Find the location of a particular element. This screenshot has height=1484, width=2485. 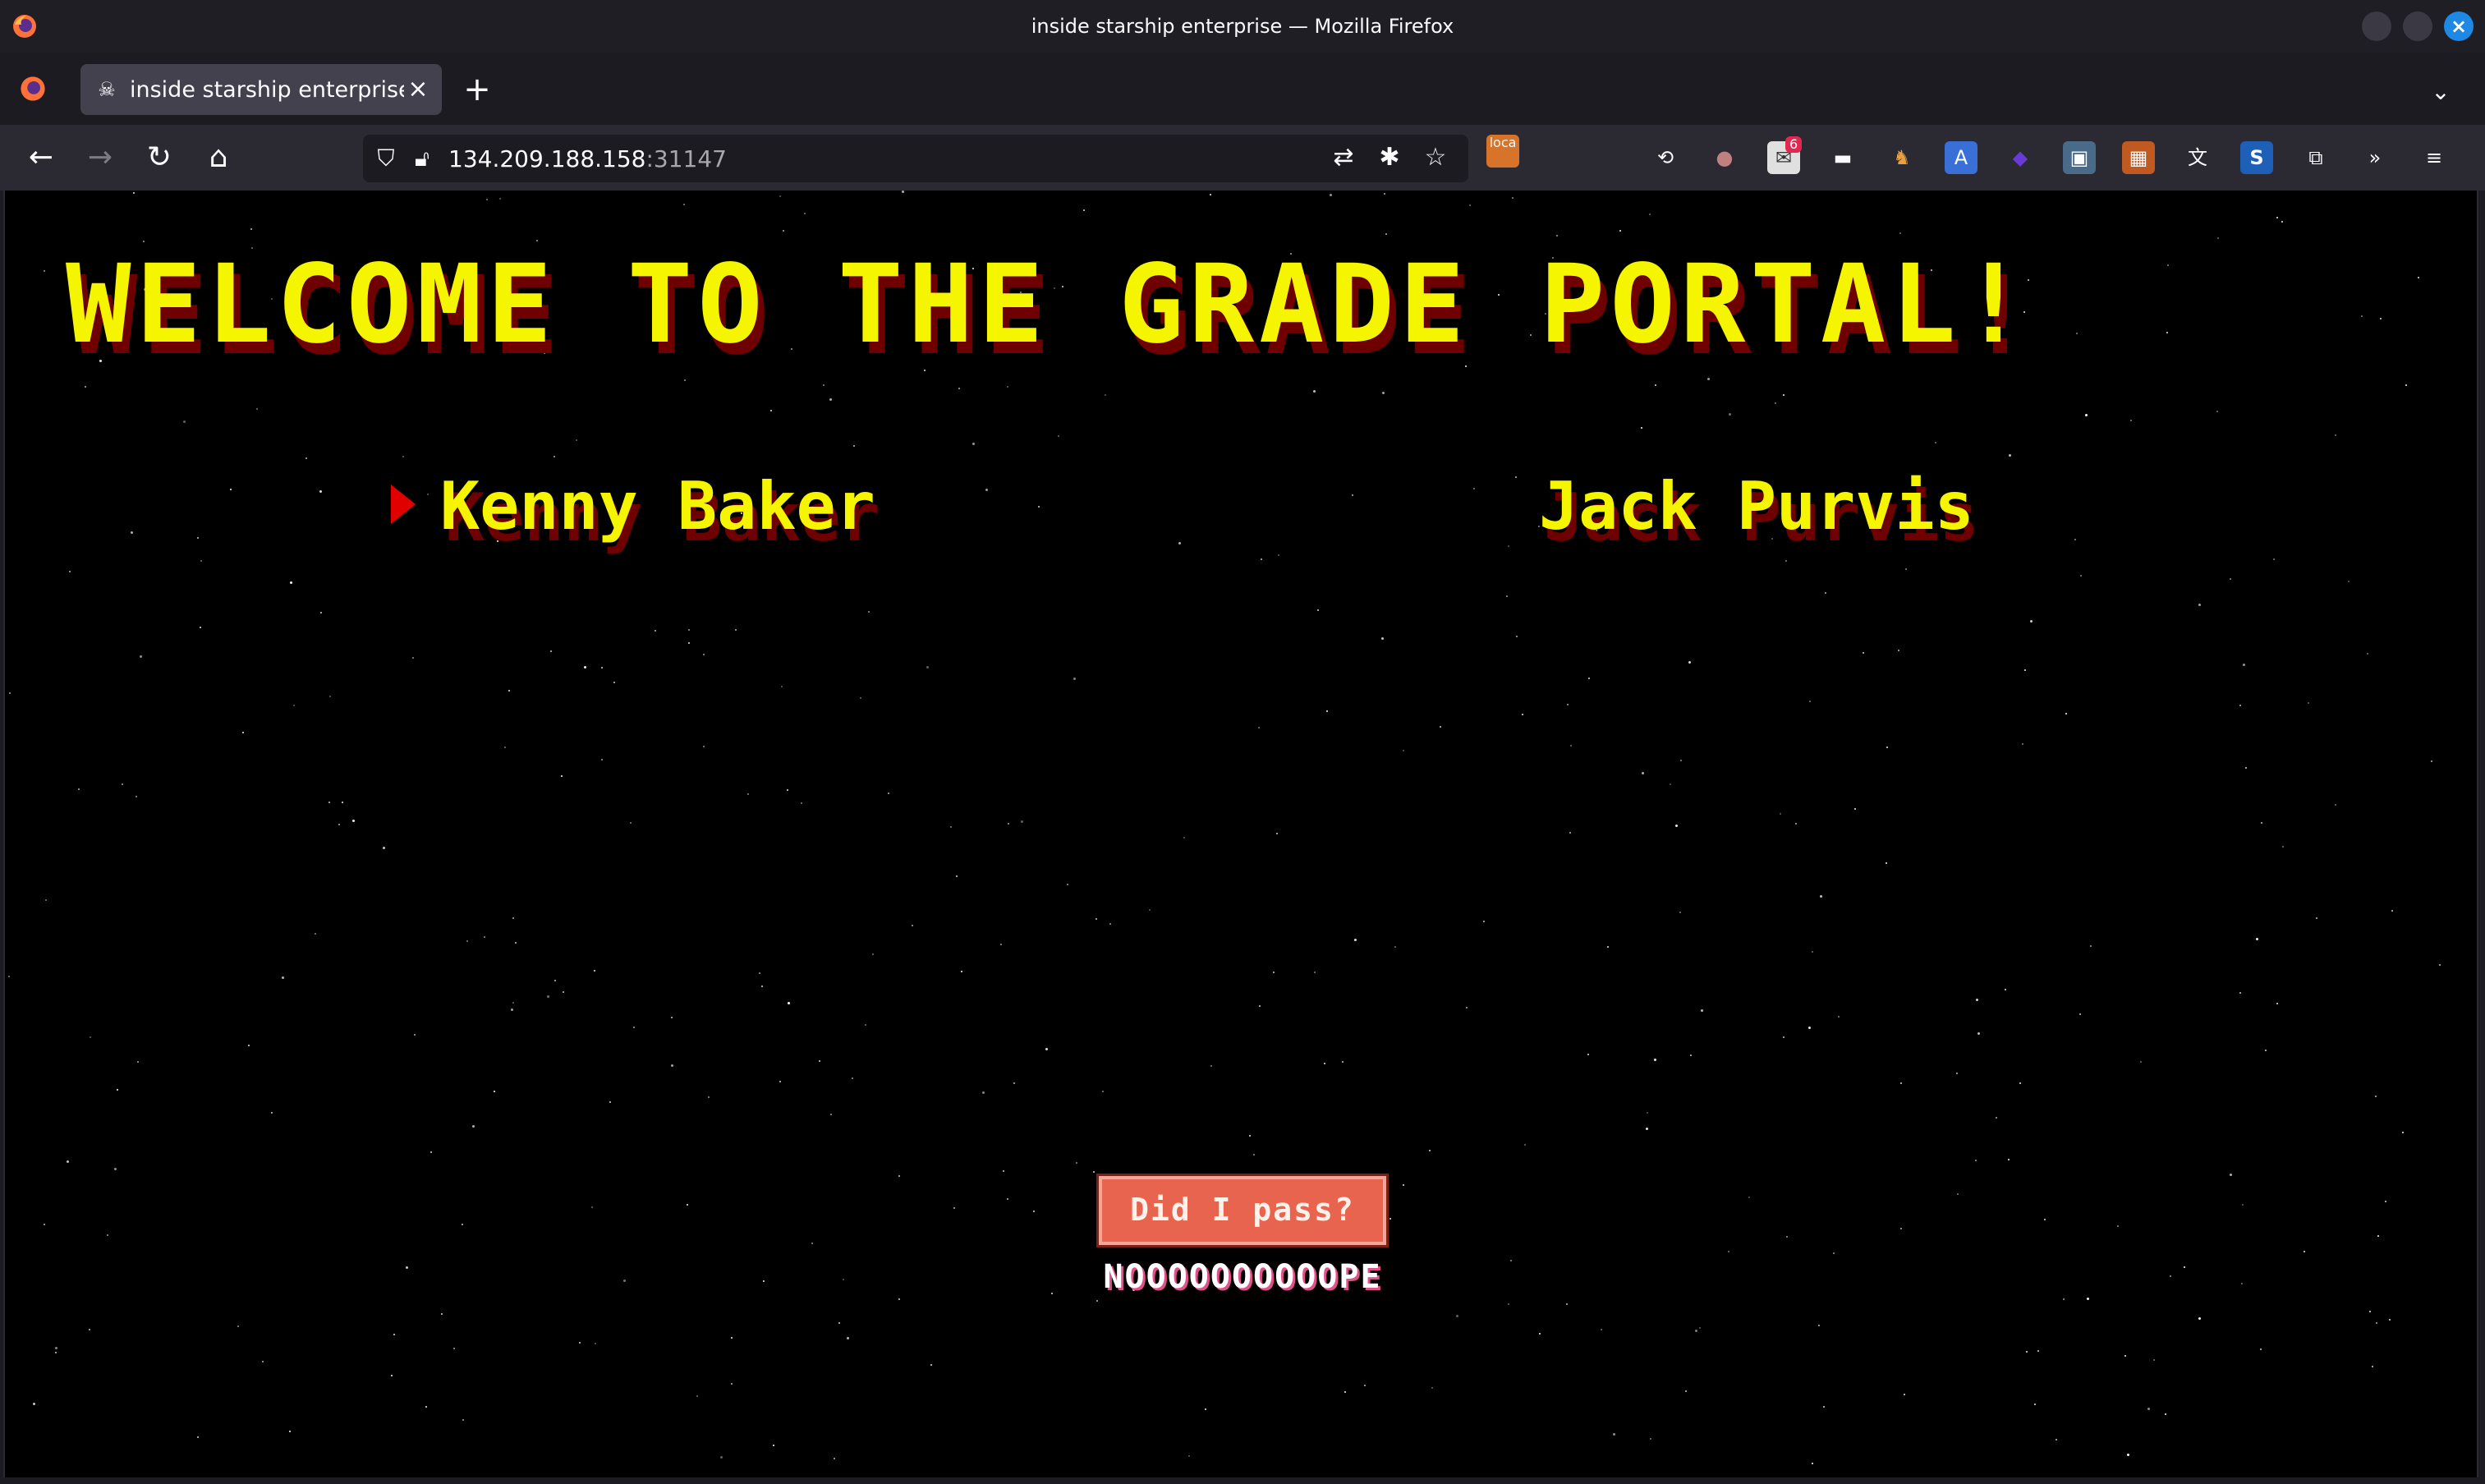

forward-button: → is located at coordinates (100, 158).